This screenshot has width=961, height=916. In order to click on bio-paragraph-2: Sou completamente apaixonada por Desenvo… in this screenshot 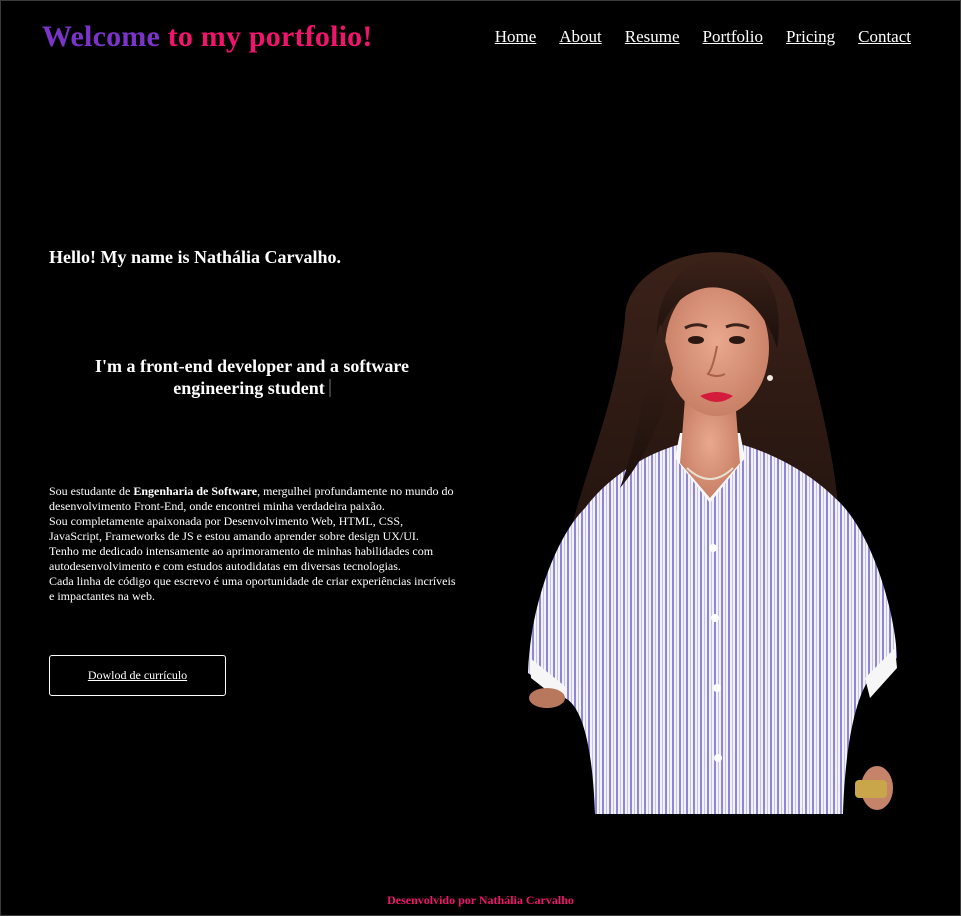, I will do `click(234, 528)`.